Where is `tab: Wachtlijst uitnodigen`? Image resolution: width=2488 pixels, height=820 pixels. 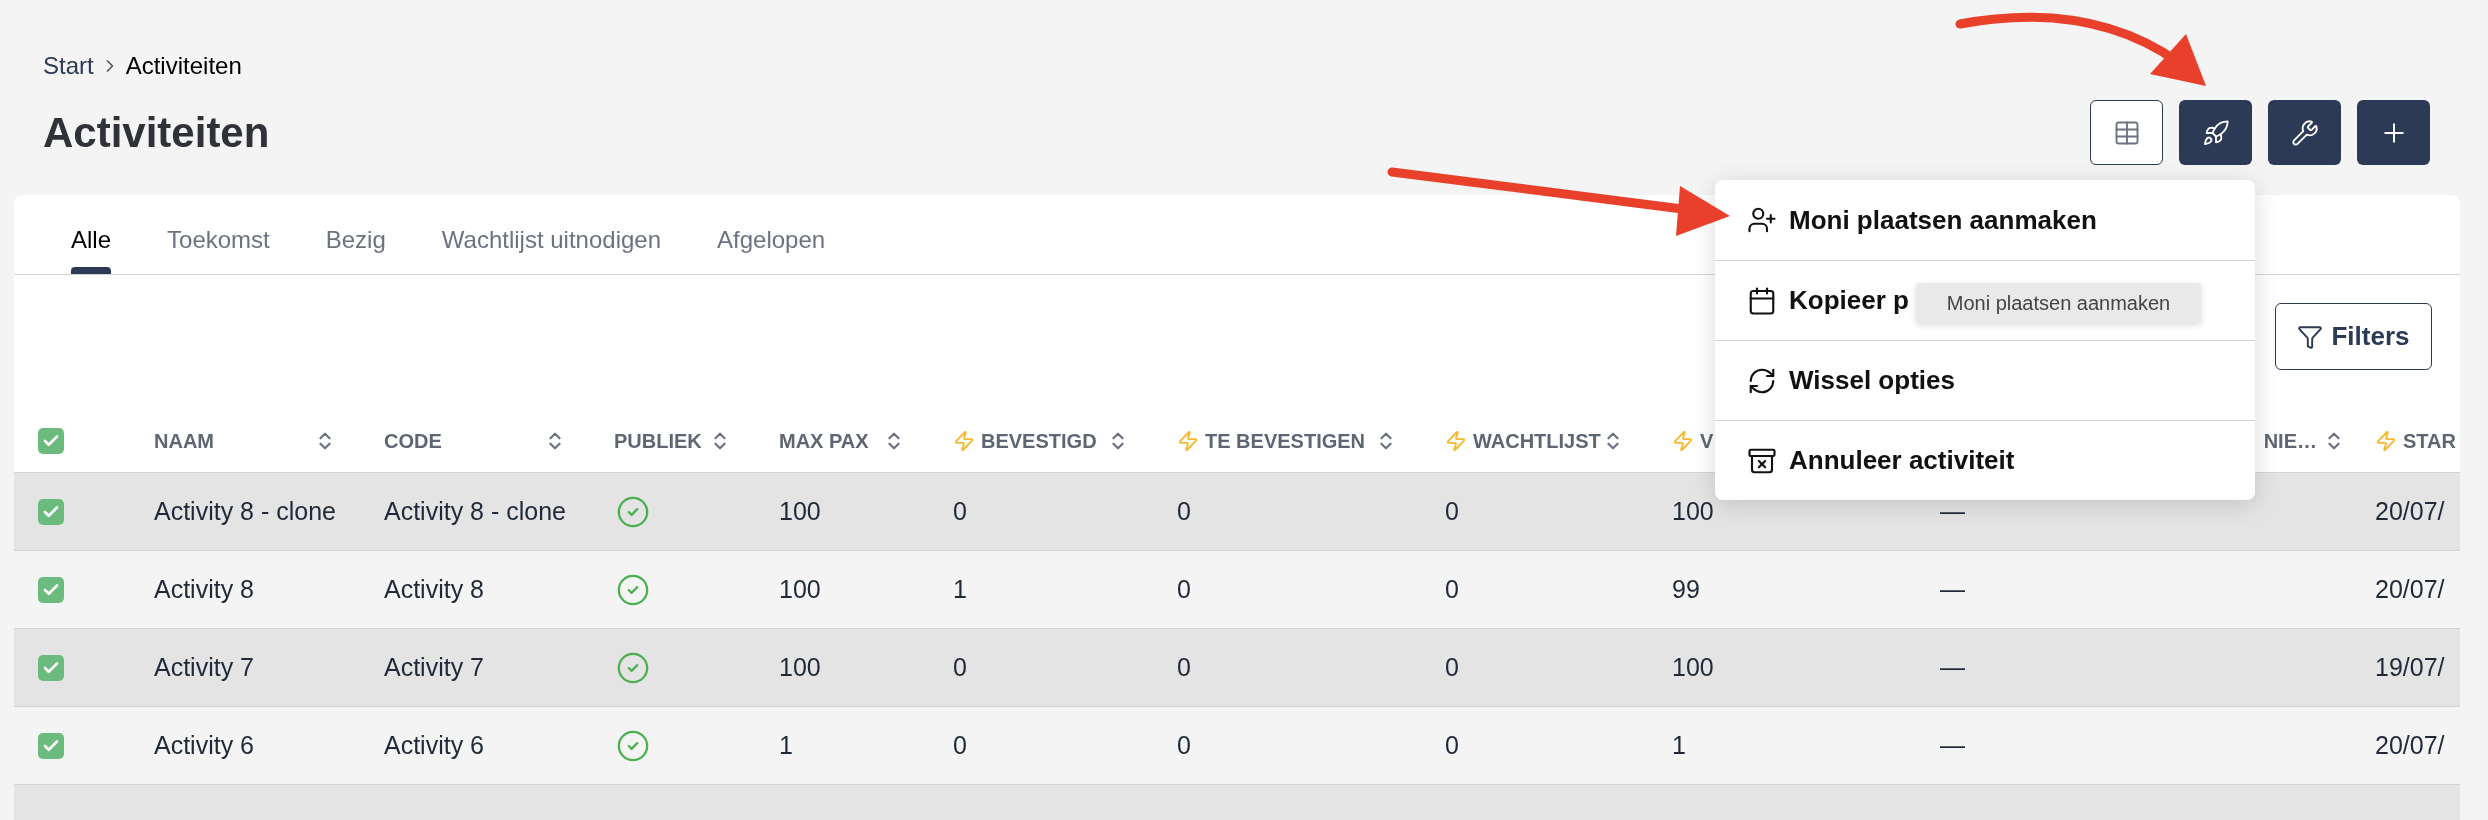 tab: Wachtlijst uitnodigen is located at coordinates (551, 237).